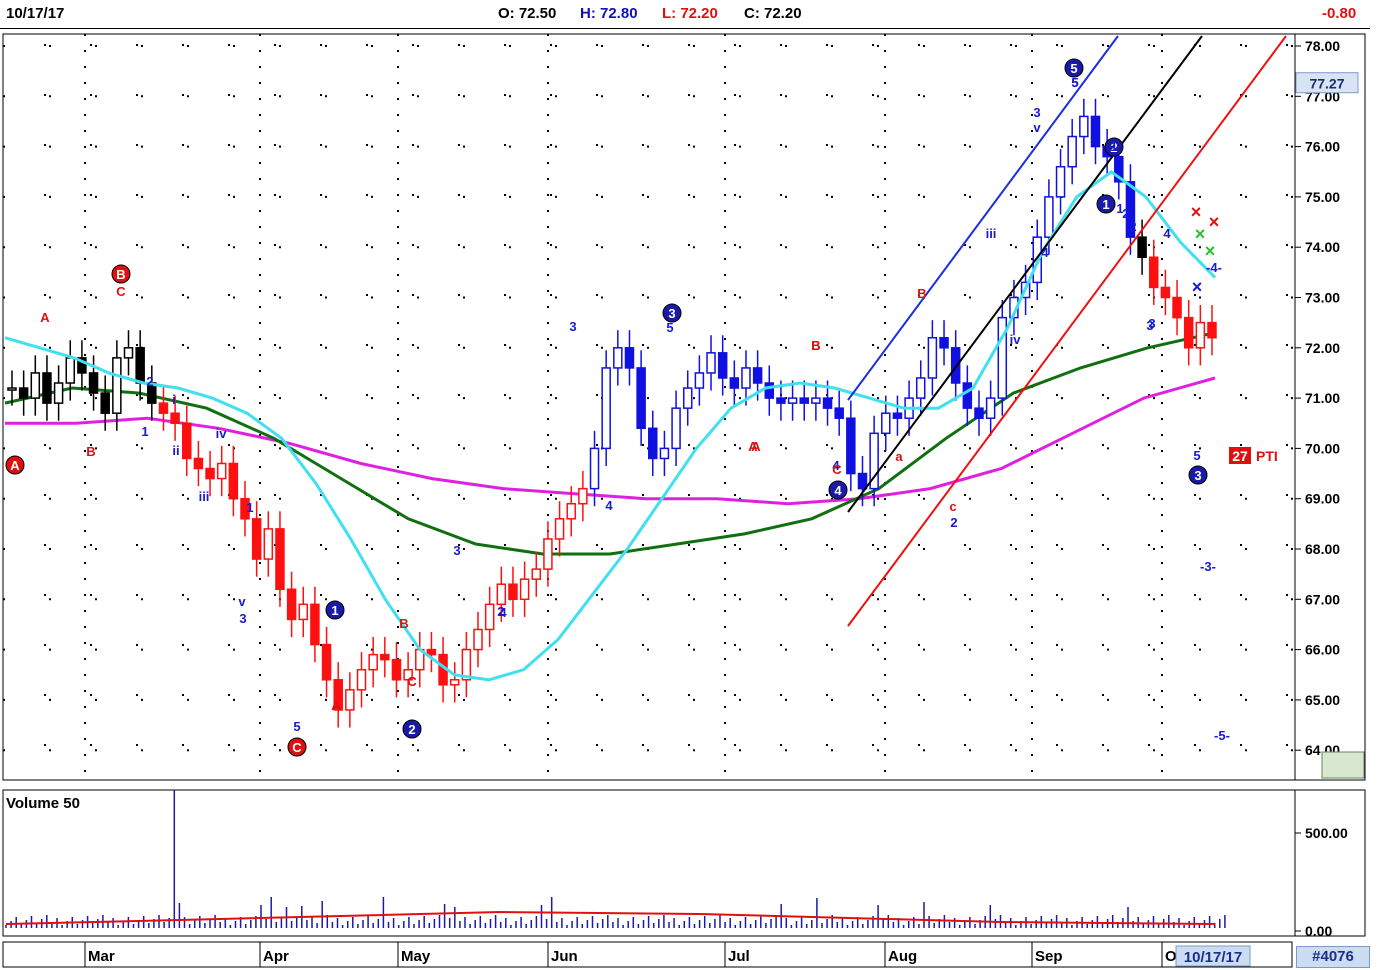 The width and height of the screenshot is (1400, 970). What do you see at coordinates (1016, 339) in the screenshot?
I see `wave-label-blue: iv` at bounding box center [1016, 339].